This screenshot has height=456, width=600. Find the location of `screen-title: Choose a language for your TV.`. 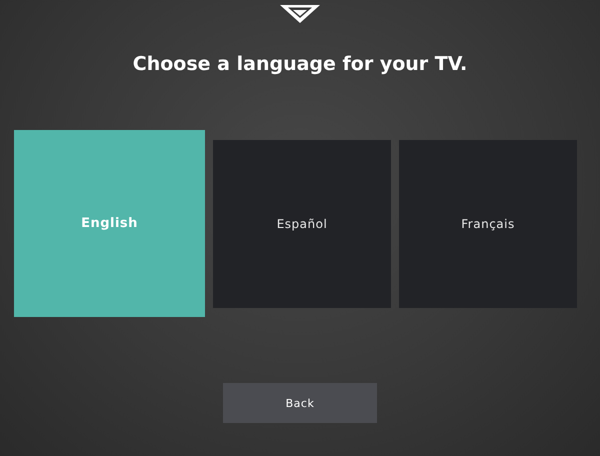

screen-title: Choose a language for your TV. is located at coordinates (300, 64).